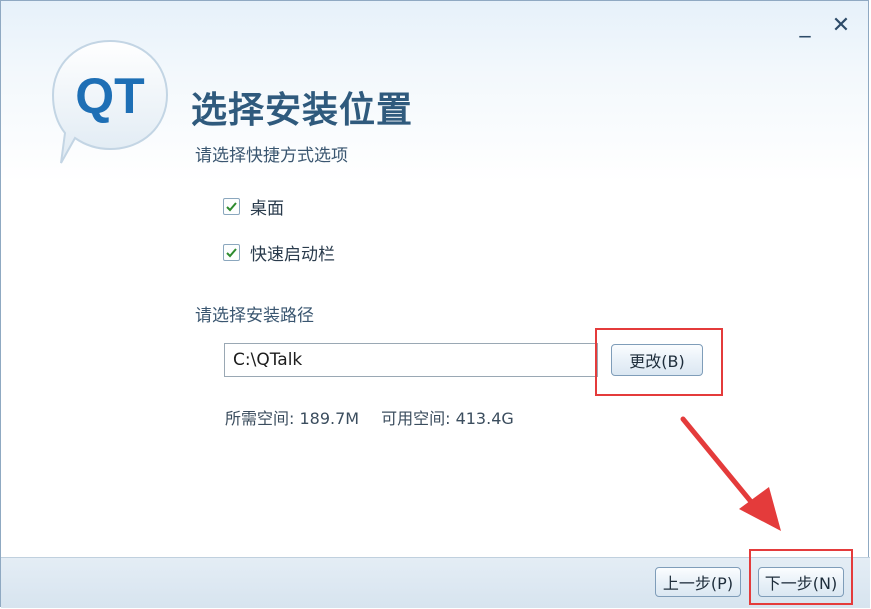  Describe the element at coordinates (801, 582) in the screenshot. I see `next-button: 下一步(N)` at that location.